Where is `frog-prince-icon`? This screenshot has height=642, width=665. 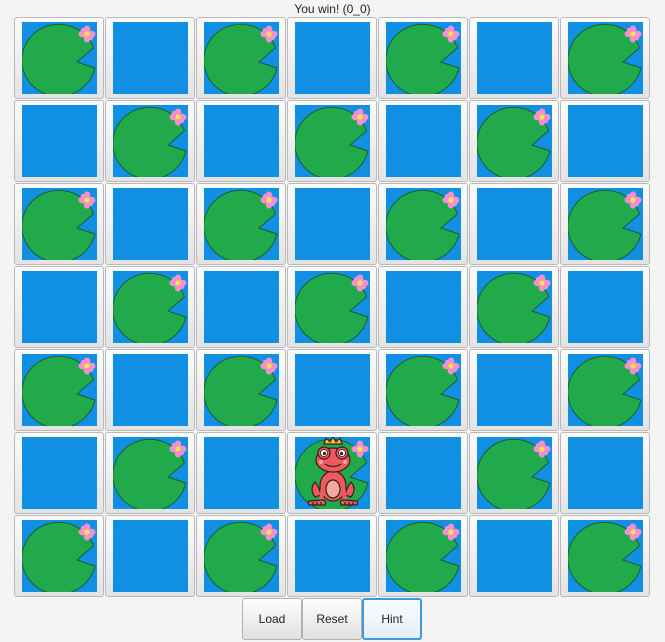 frog-prince-icon is located at coordinates (332, 473).